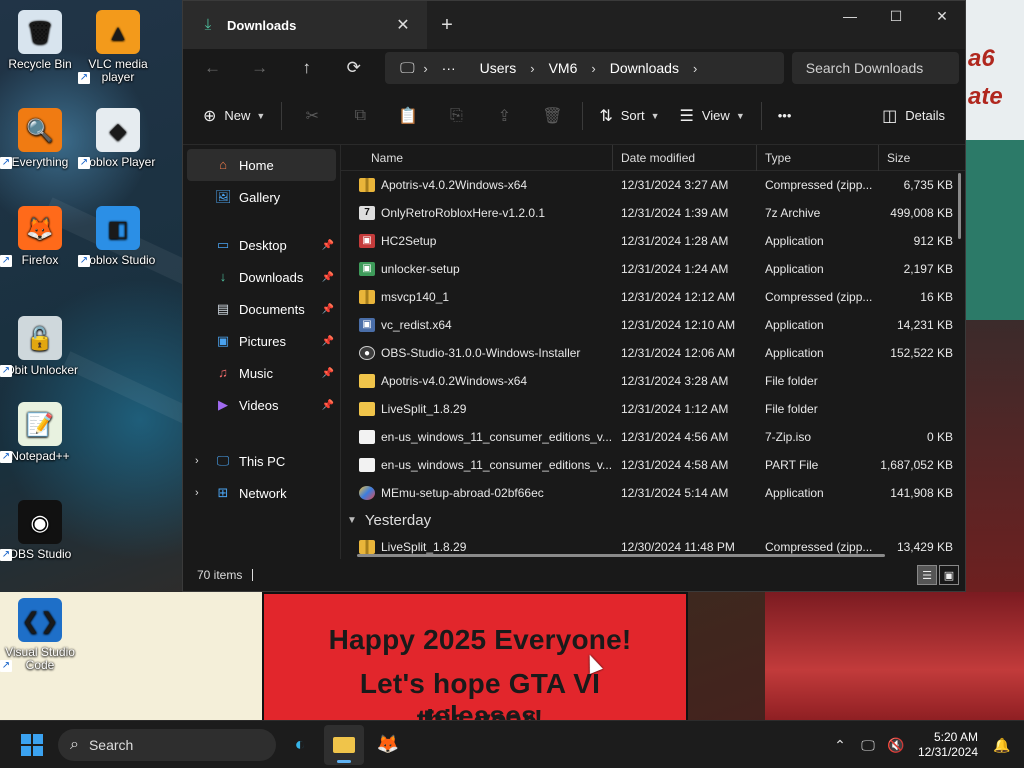  What do you see at coordinates (675, 213) in the screenshot?
I see `file-date: 12/31/2024 1:39 AM` at bounding box center [675, 213].